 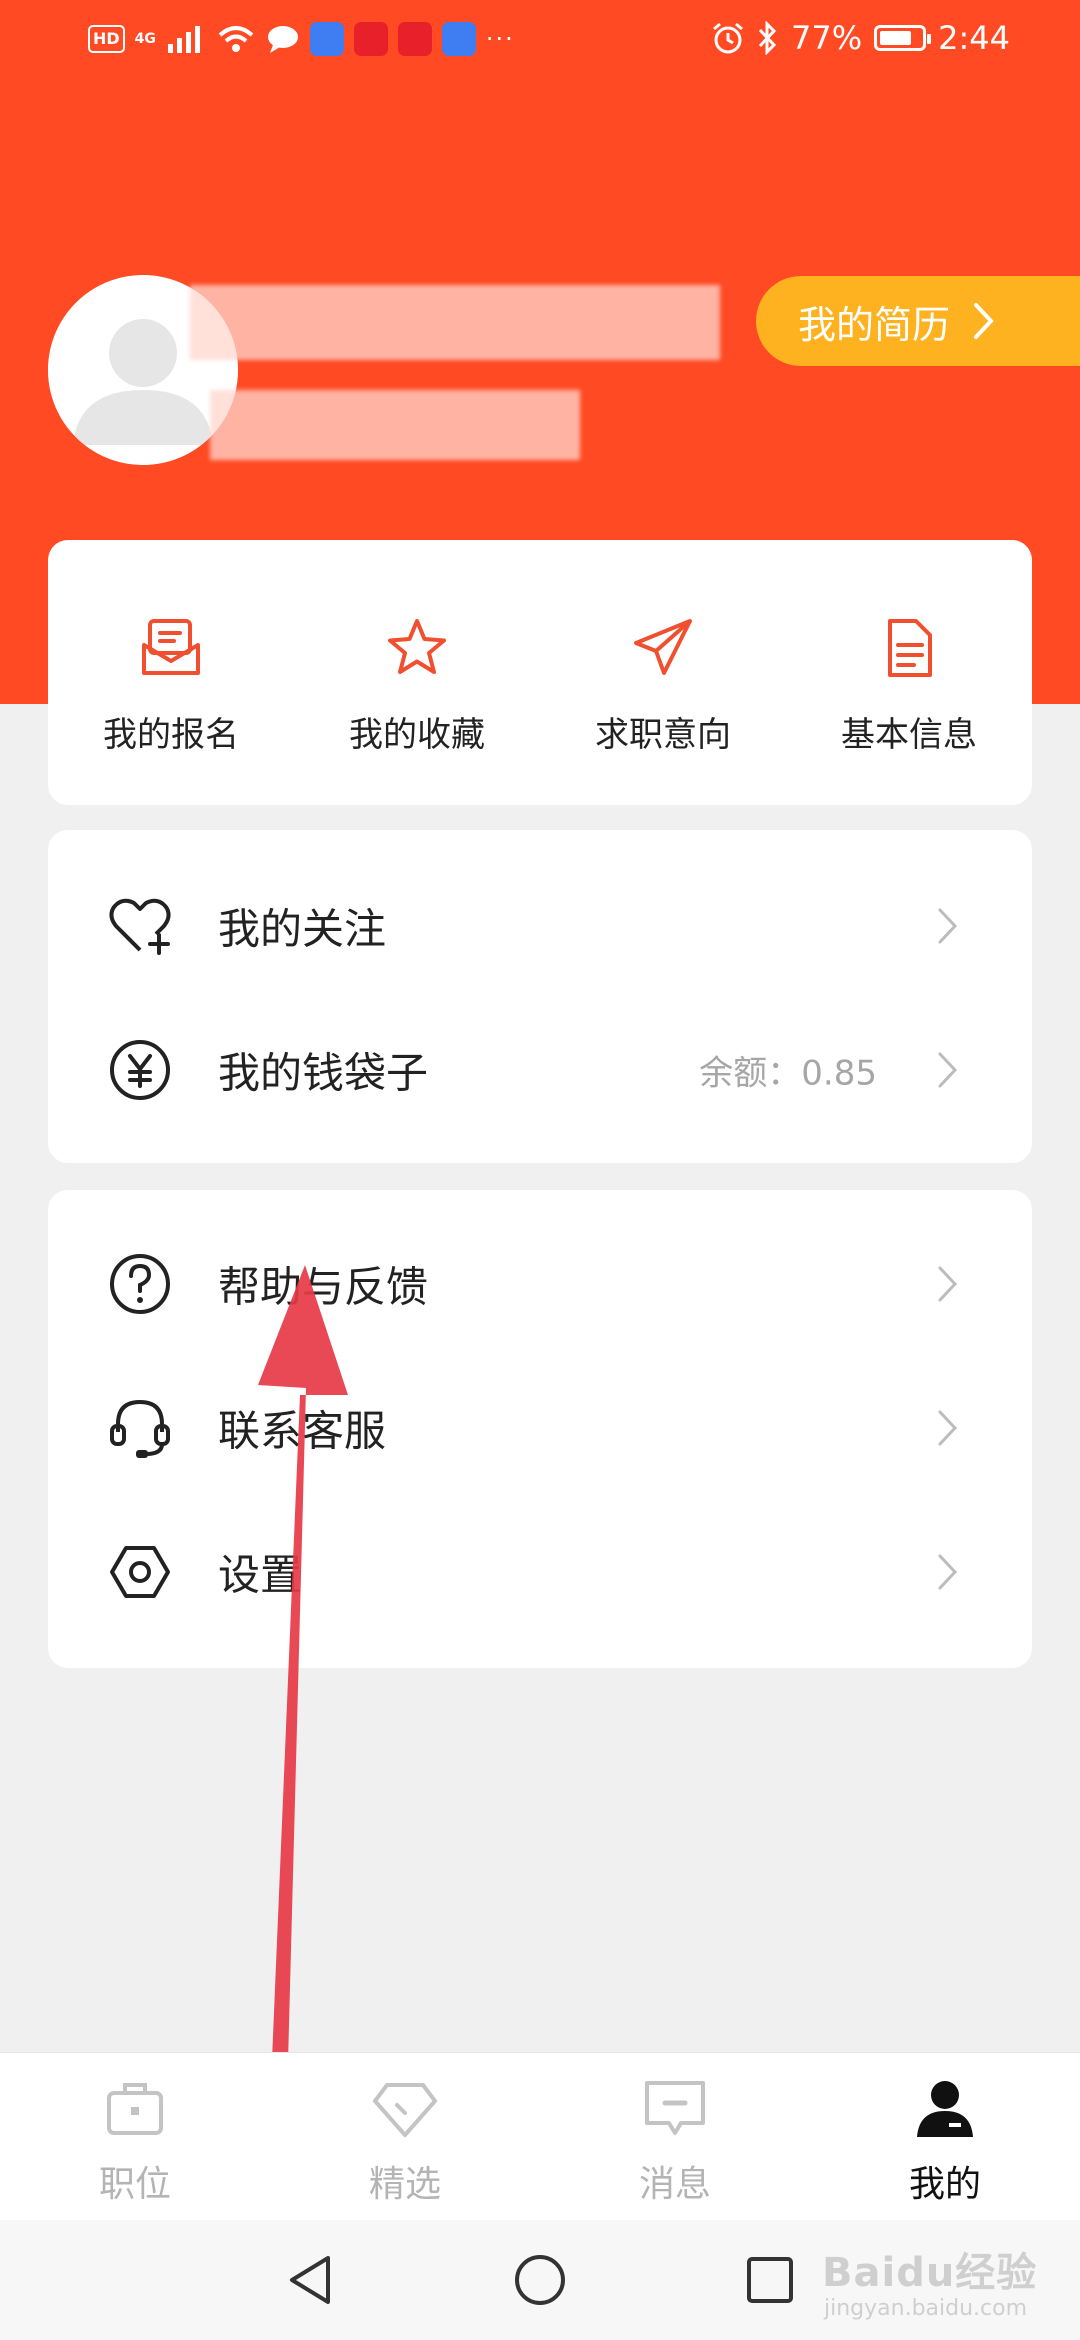 I want to click on nav-tab-label: 我的, so click(x=944, y=2184).